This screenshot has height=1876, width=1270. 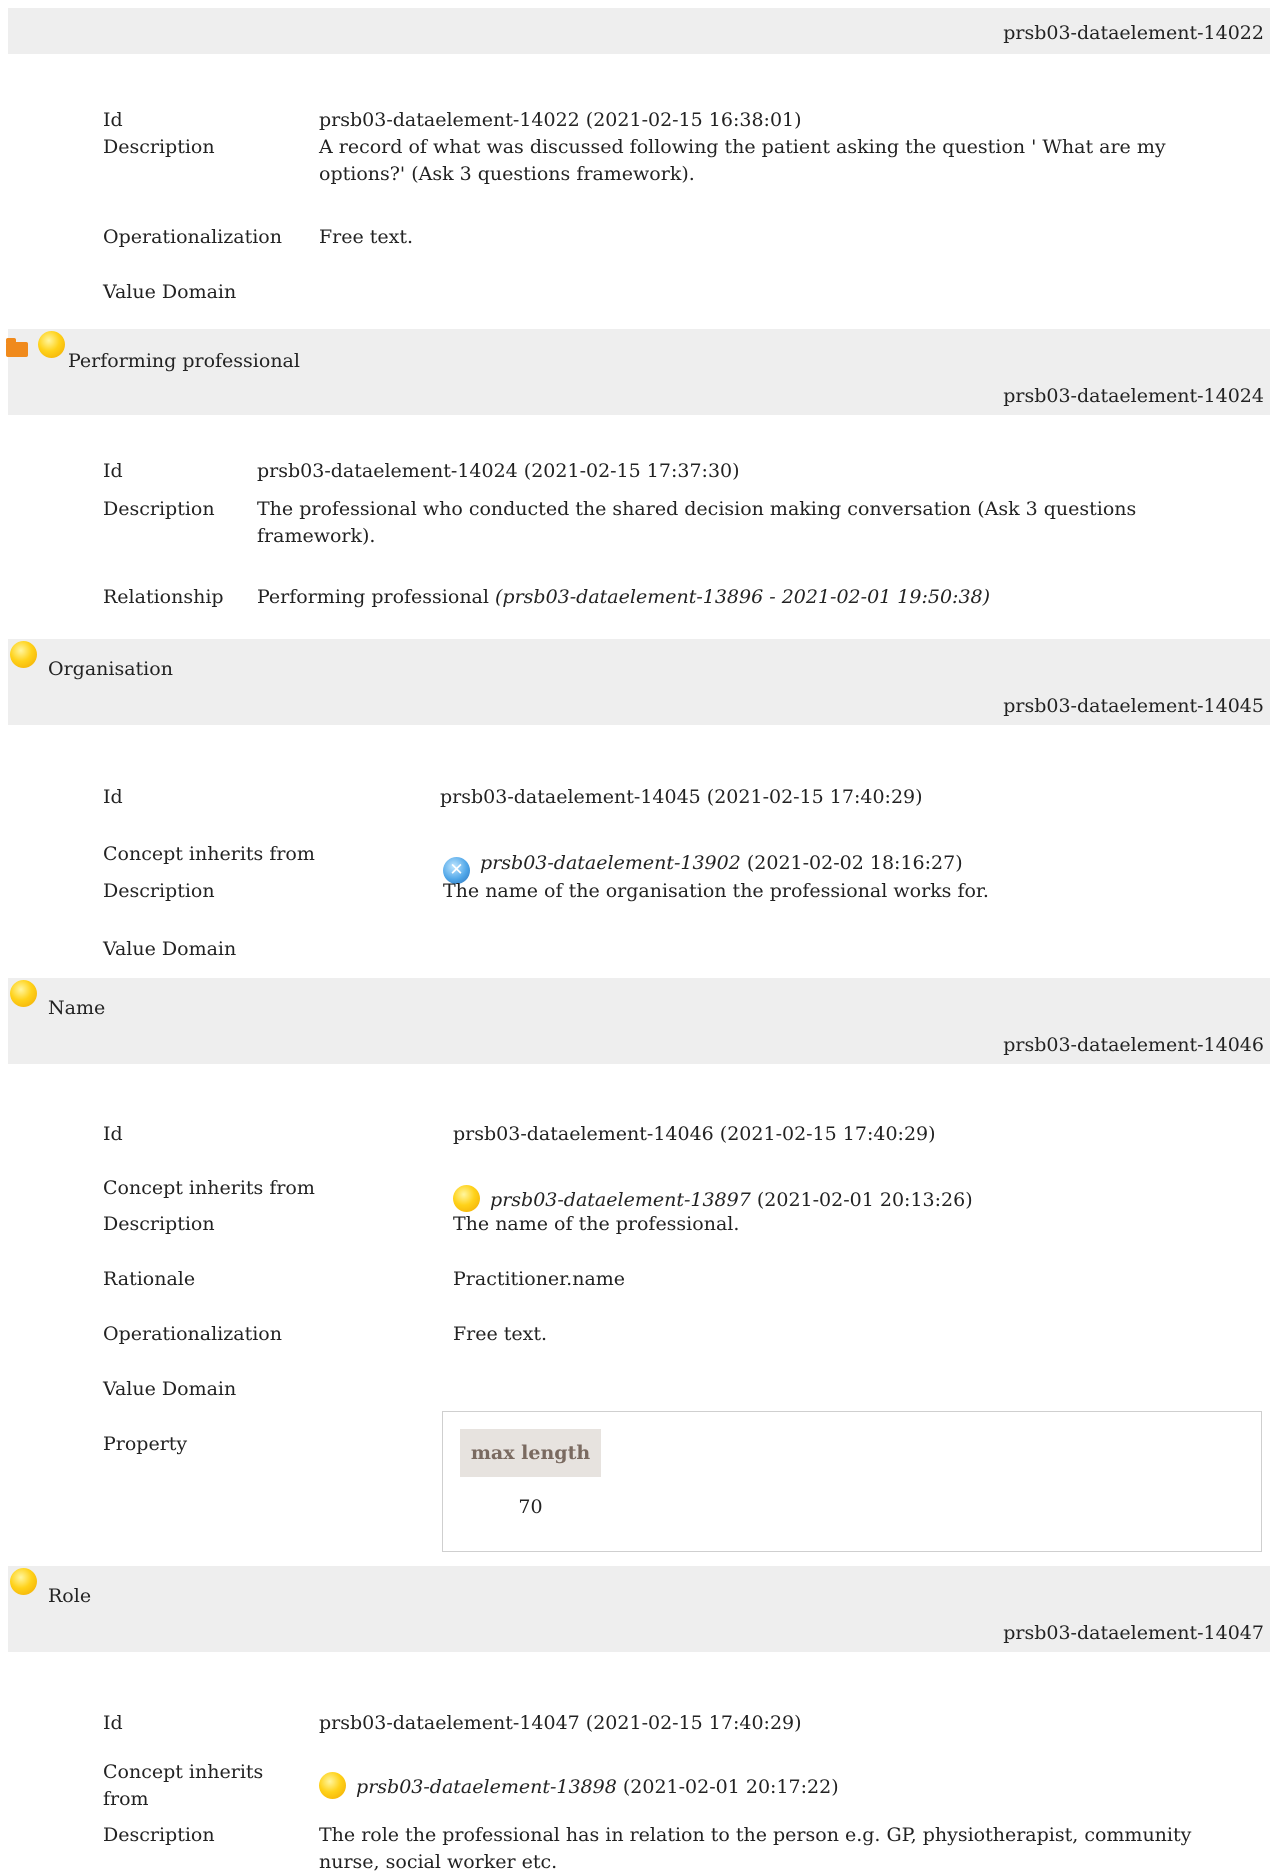 I want to click on property-value: 70, so click(x=530, y=1507).